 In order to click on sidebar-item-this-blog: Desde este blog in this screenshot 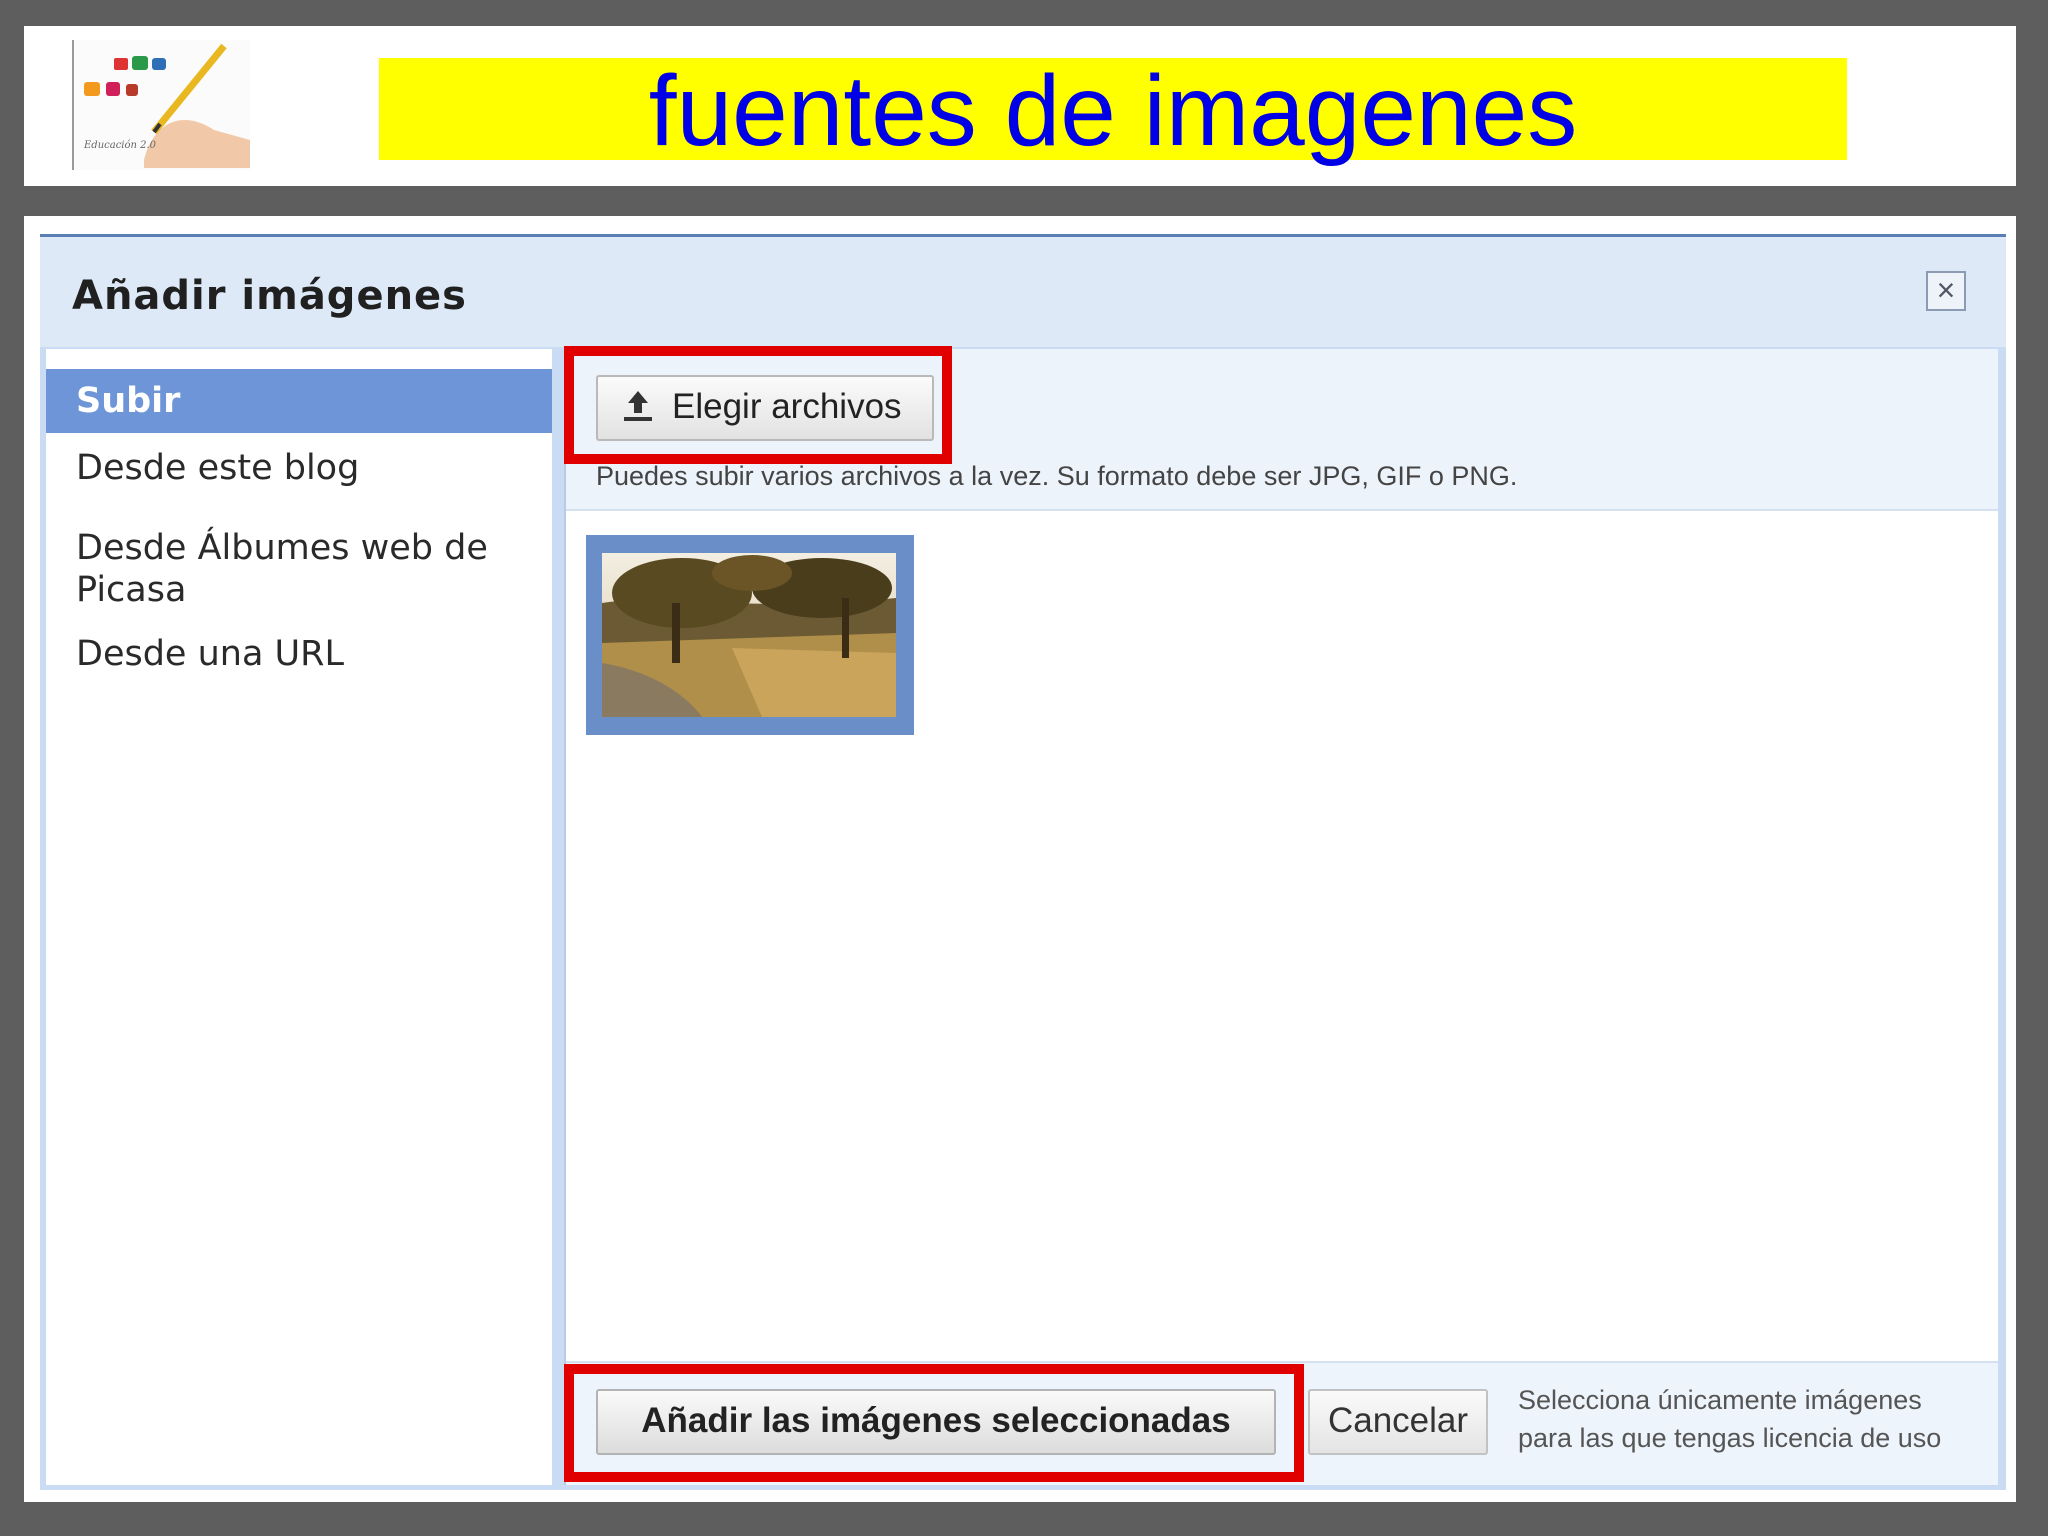, I will do `click(299, 468)`.